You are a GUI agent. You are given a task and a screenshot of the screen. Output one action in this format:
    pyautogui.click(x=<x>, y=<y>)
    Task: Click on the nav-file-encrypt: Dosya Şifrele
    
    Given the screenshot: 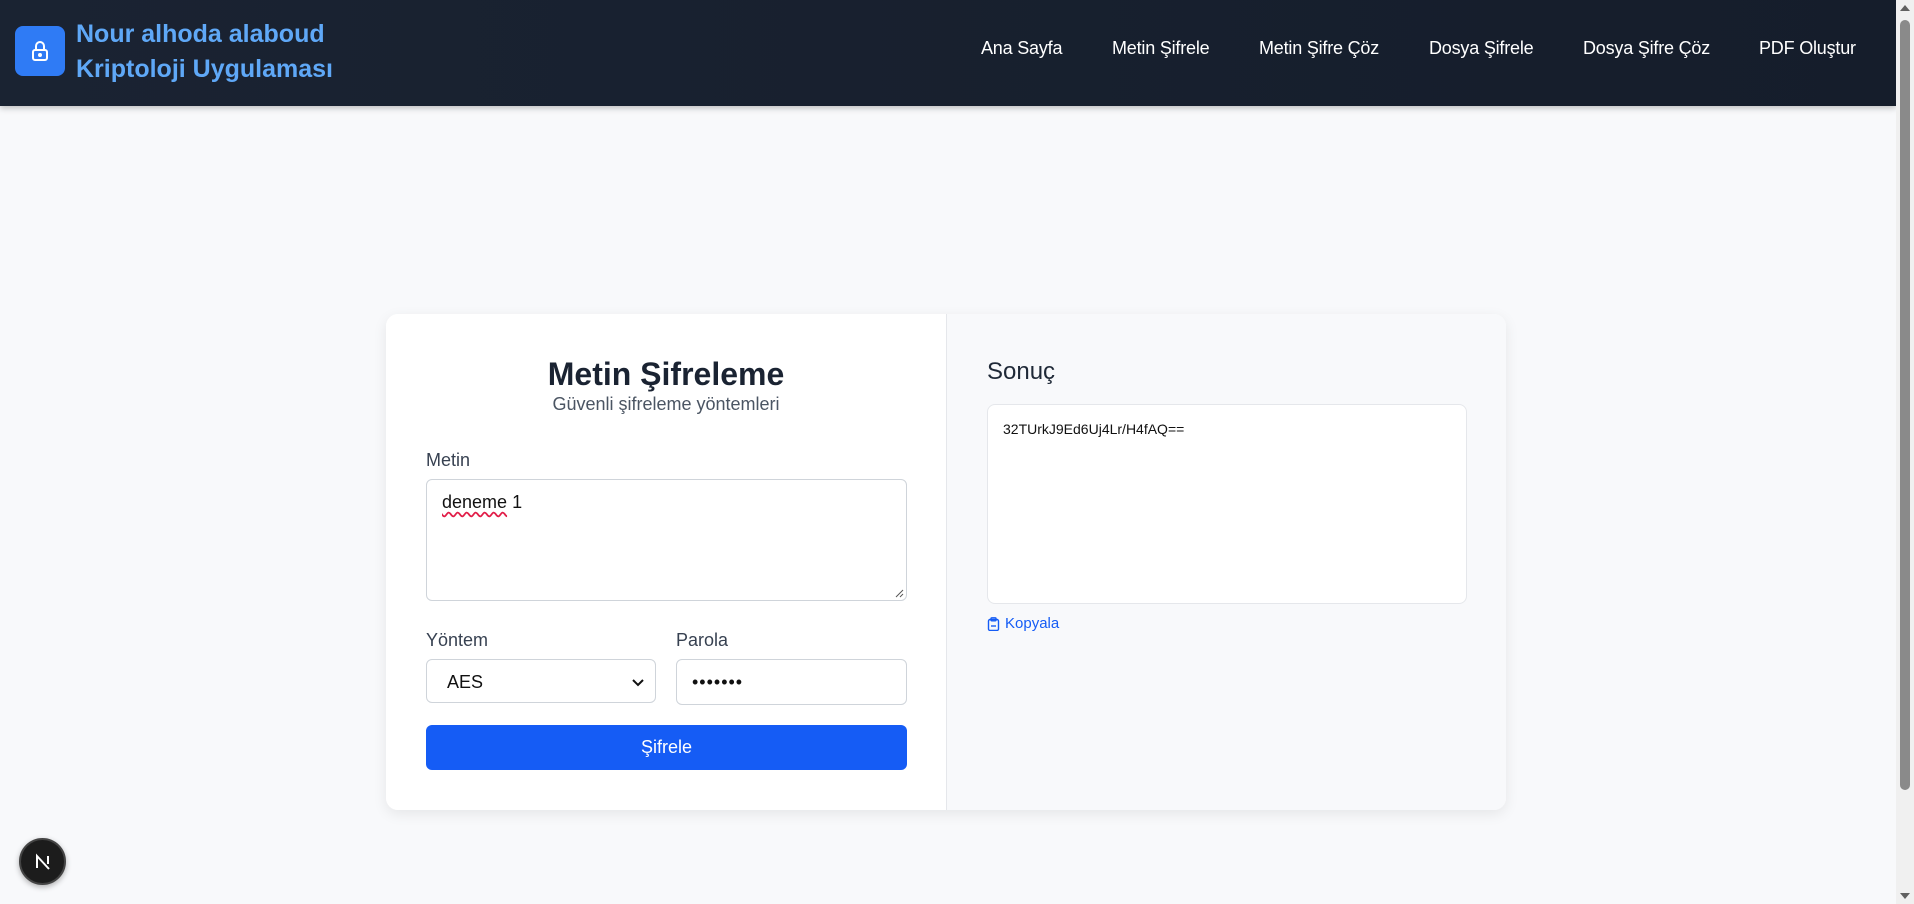 What is the action you would take?
    pyautogui.click(x=1481, y=48)
    